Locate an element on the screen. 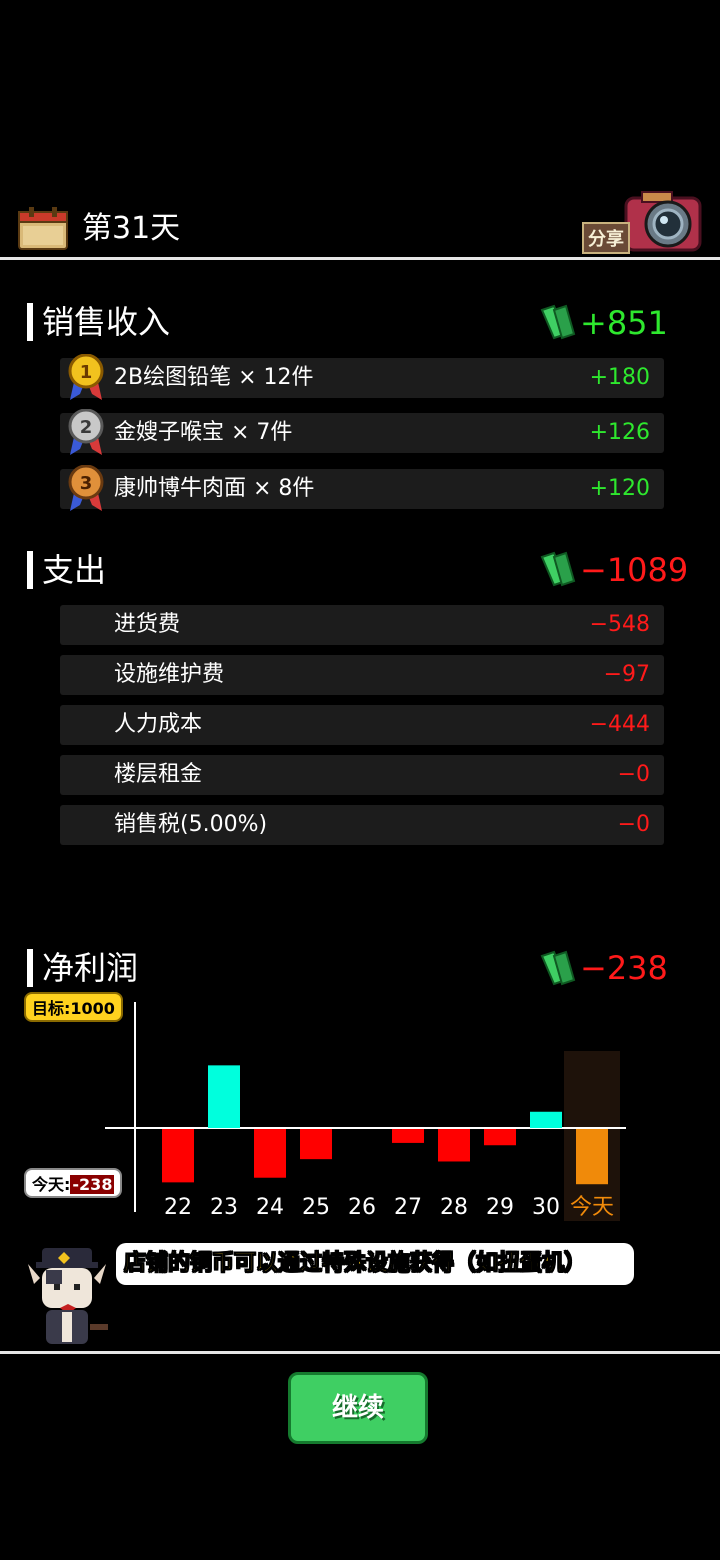  x-tick-label: 26 is located at coordinates (362, 1207).